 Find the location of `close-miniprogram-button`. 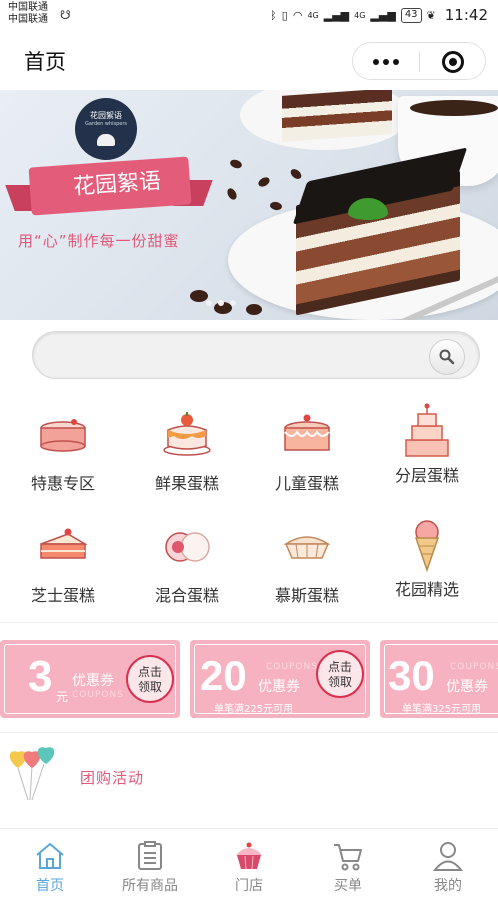

close-miniprogram-button is located at coordinates (453, 62).